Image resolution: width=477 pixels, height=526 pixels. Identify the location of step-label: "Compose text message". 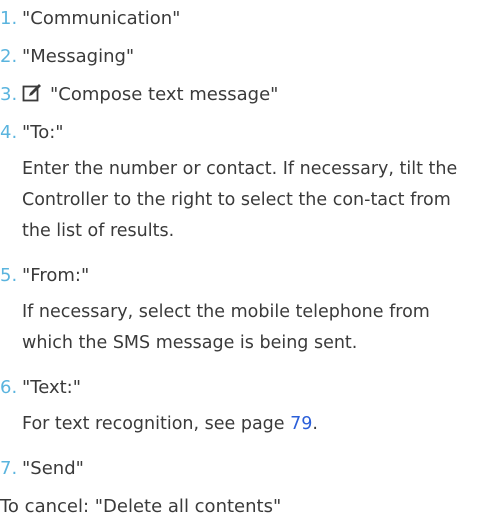
(164, 94).